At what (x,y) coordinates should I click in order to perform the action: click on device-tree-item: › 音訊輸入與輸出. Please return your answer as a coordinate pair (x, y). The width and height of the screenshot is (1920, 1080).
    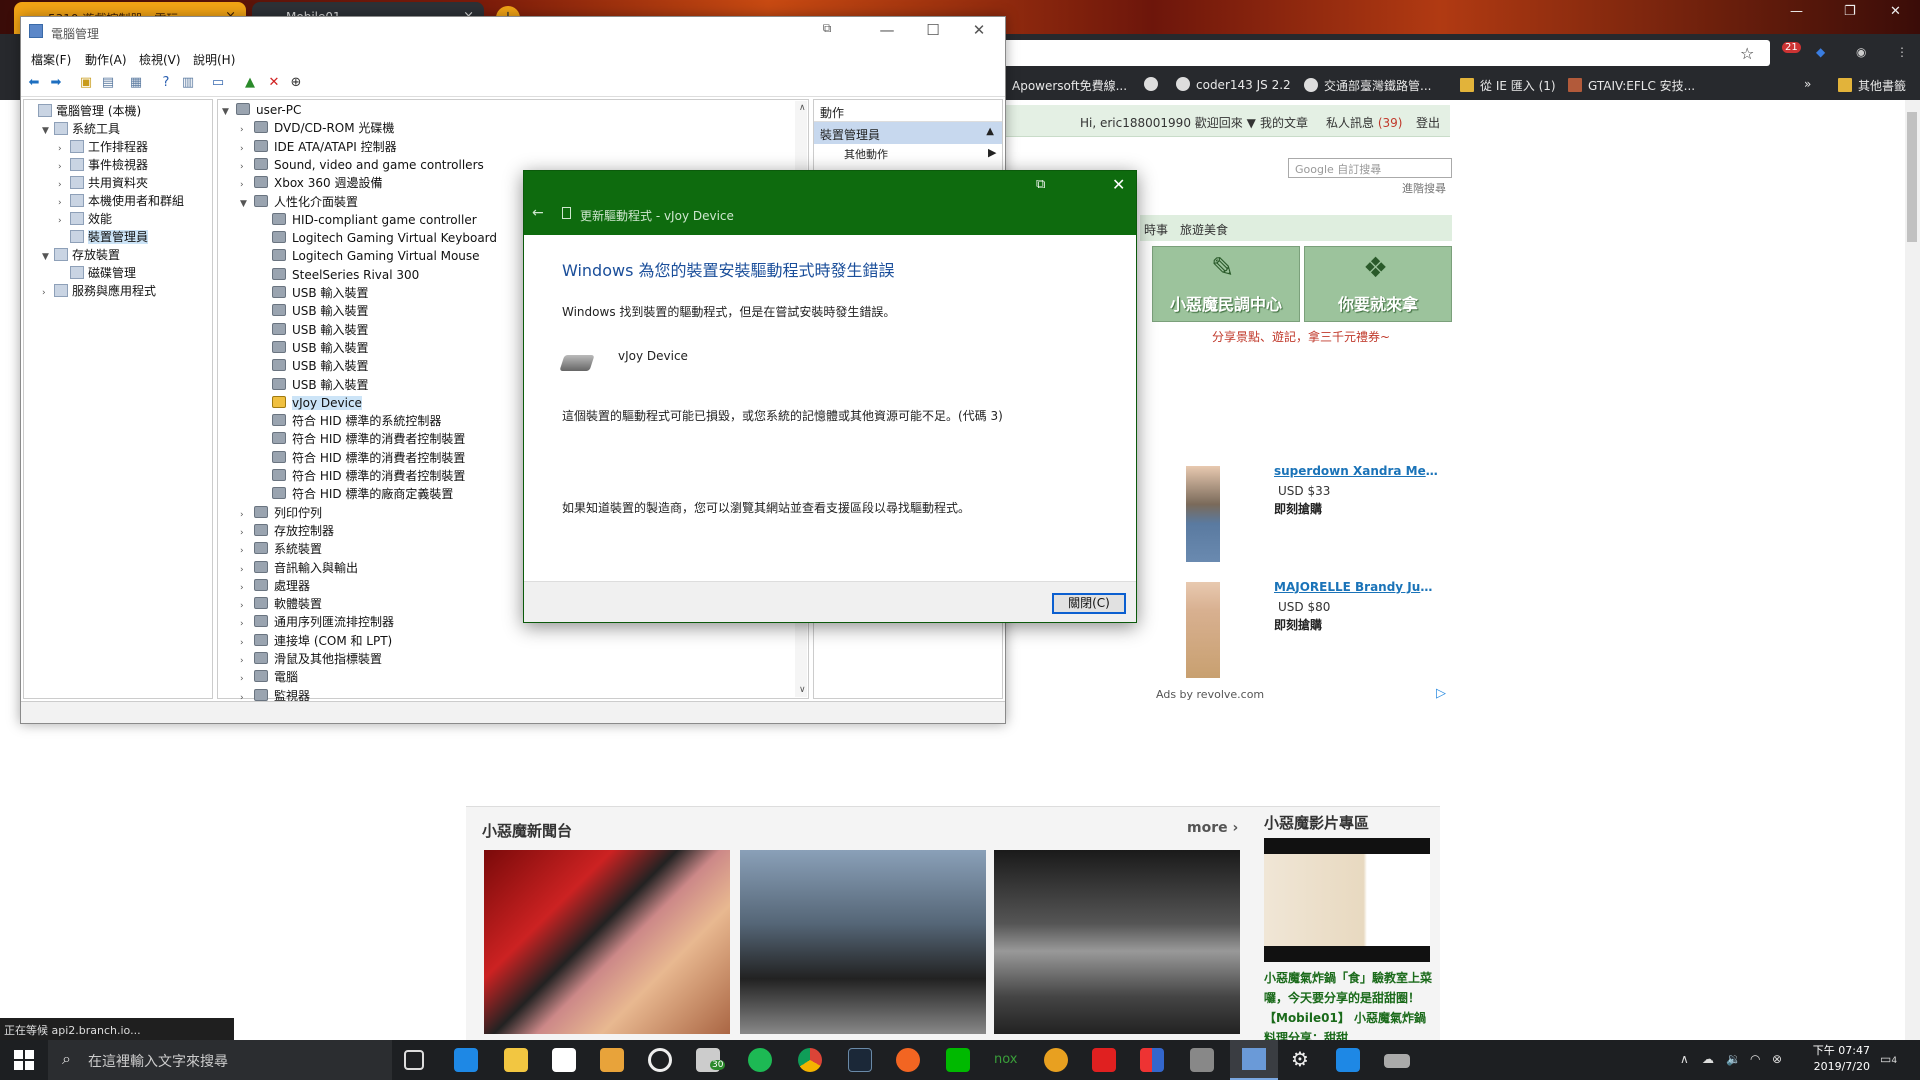
    Looking at the image, I should click on (299, 568).